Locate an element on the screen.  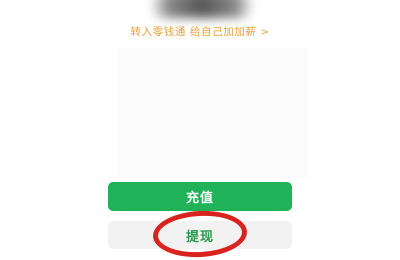
withdraw-button-label: 提现 is located at coordinates (199, 237).